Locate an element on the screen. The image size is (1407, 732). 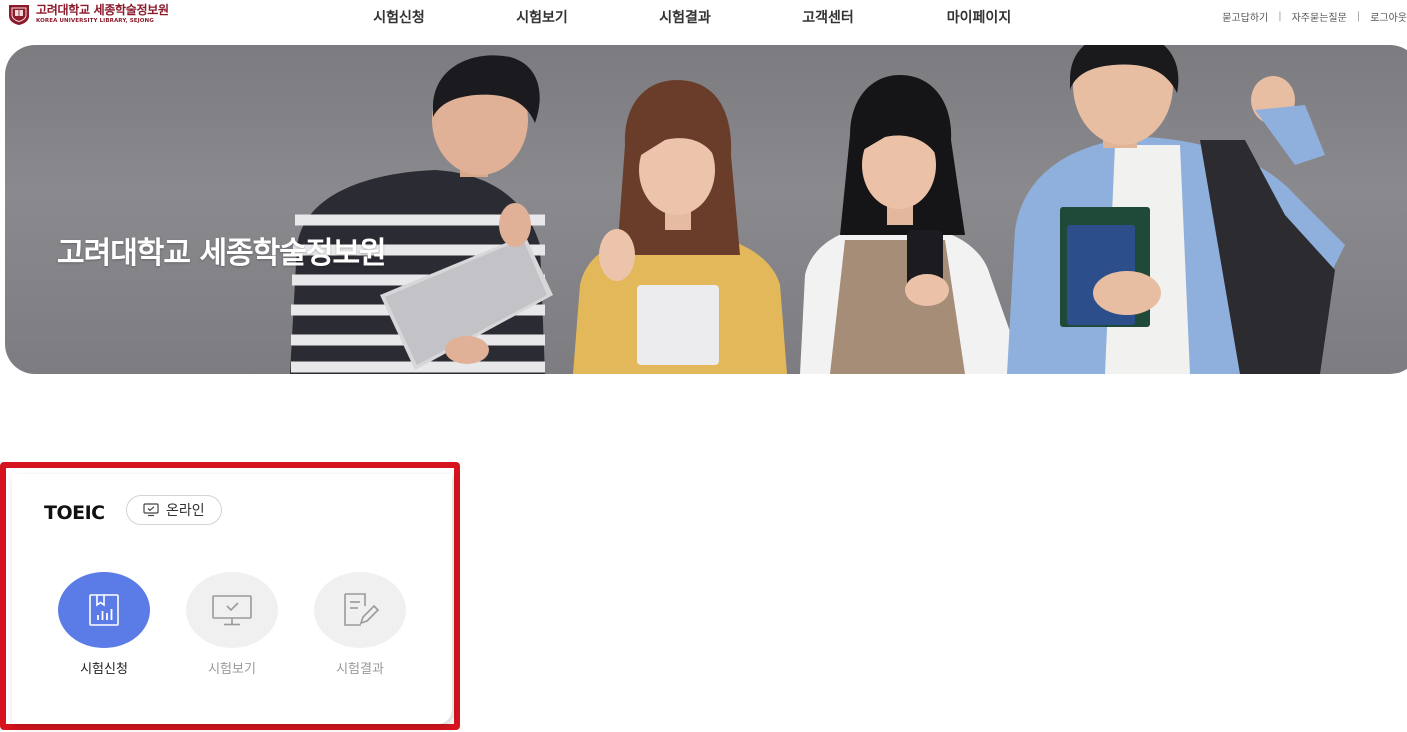
university-emblem-icon is located at coordinates (19, 15).